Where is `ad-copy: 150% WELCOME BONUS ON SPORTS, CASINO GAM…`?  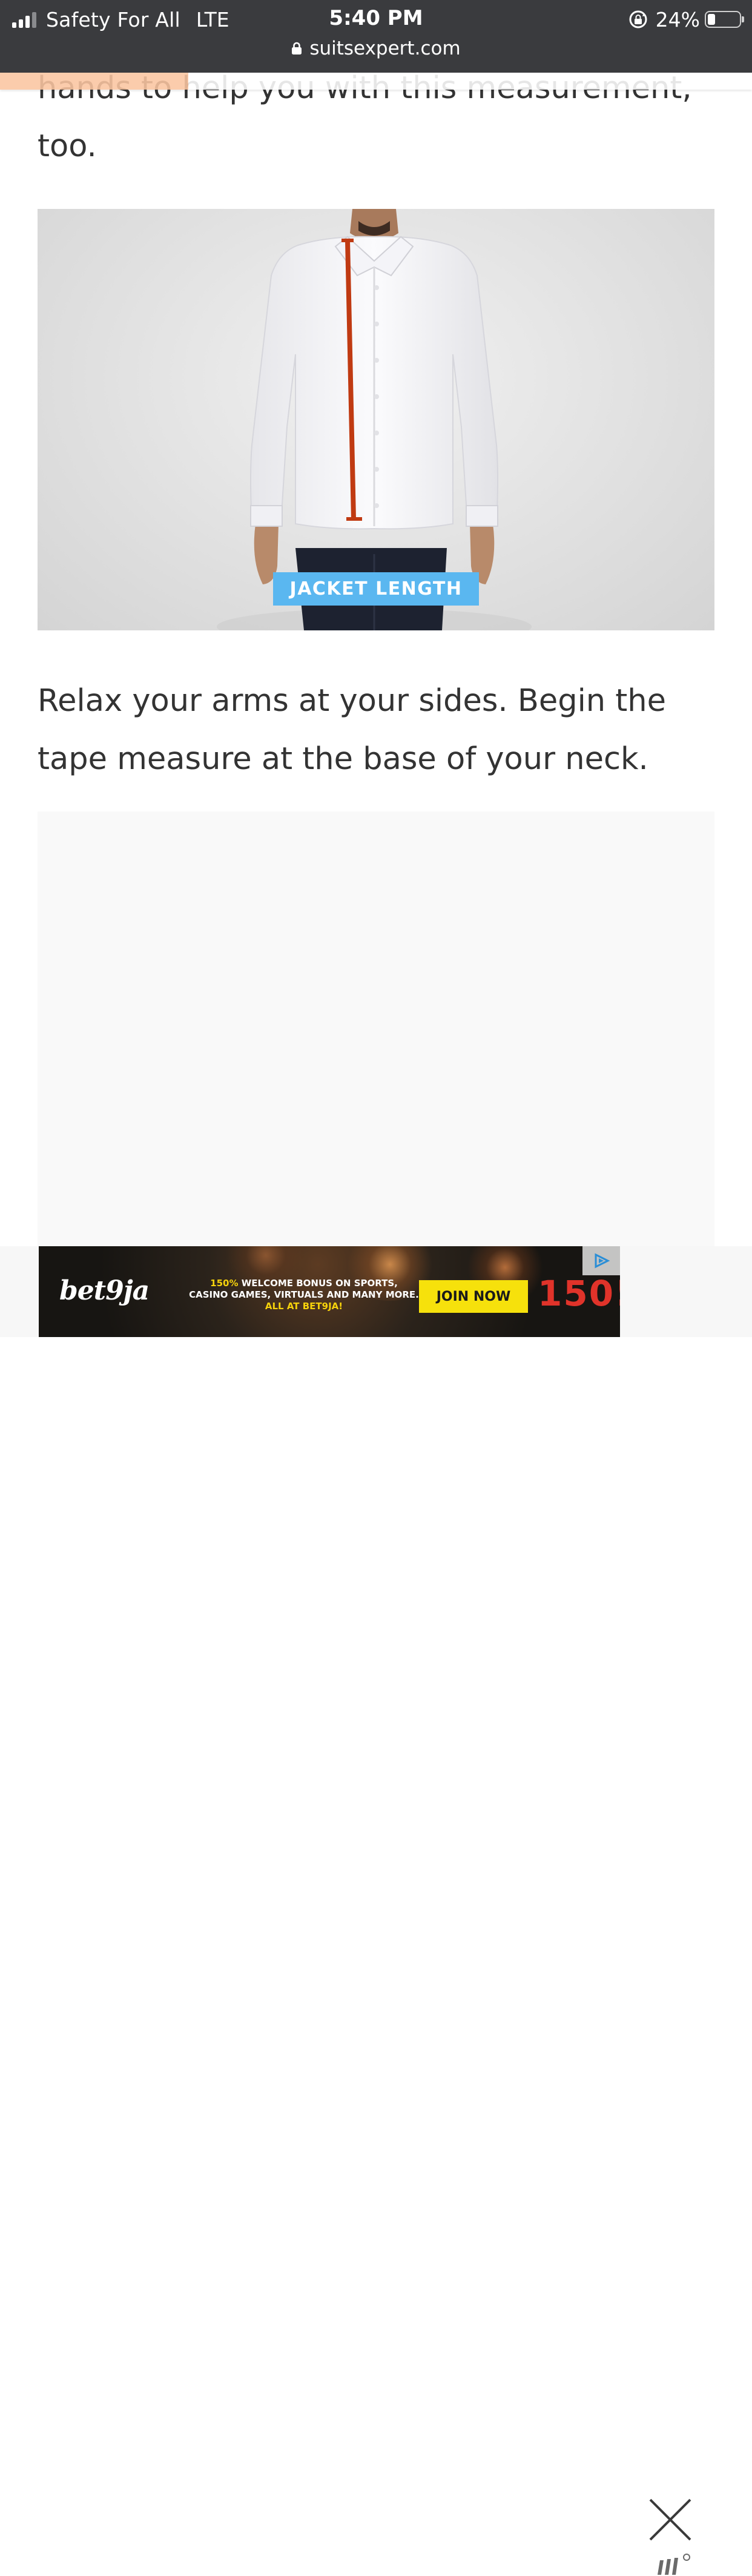 ad-copy: 150% WELCOME BONUS ON SPORTS, CASINO GAM… is located at coordinates (304, 1295).